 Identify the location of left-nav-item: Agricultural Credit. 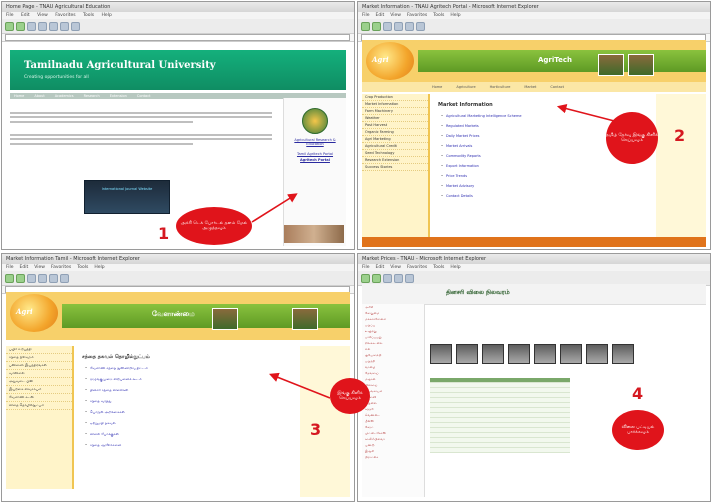
(395, 146).